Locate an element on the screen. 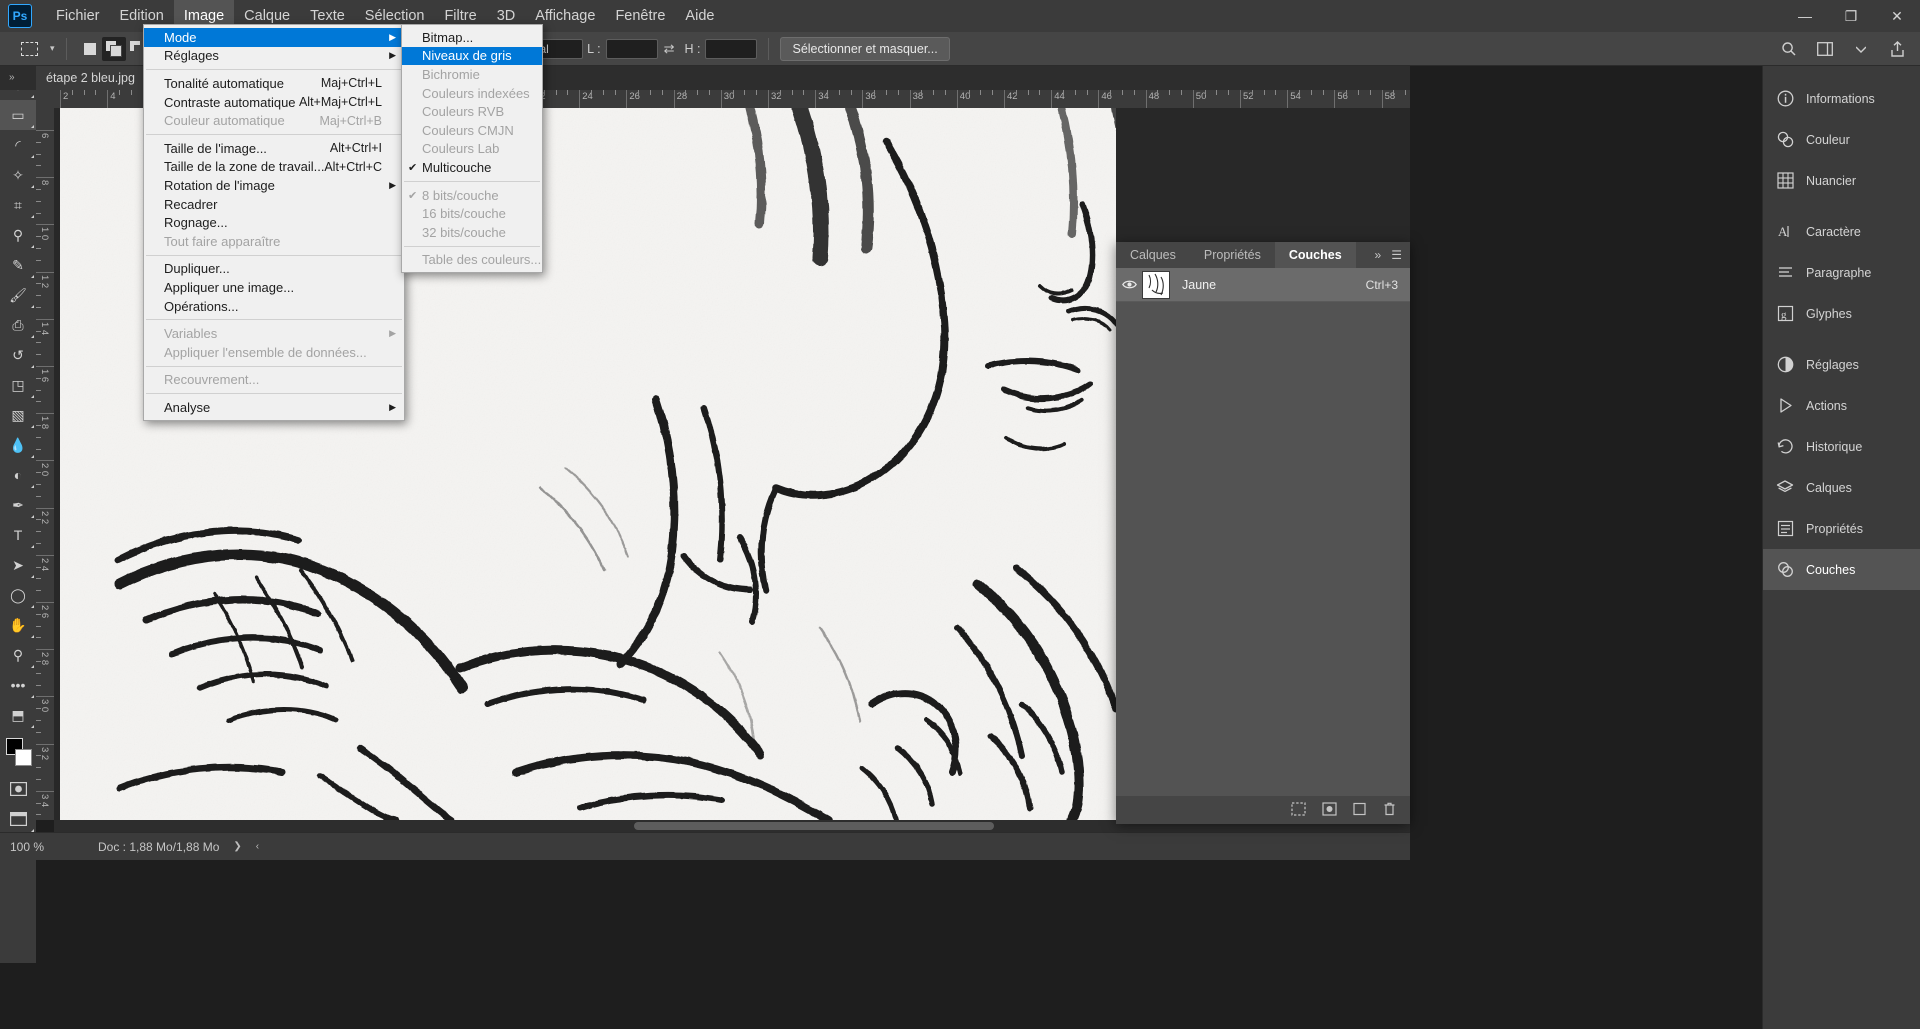  image-menu-item-contraste-automatique: Contraste automatique Alt+Maj+Ctrl+L is located at coordinates (274, 102).